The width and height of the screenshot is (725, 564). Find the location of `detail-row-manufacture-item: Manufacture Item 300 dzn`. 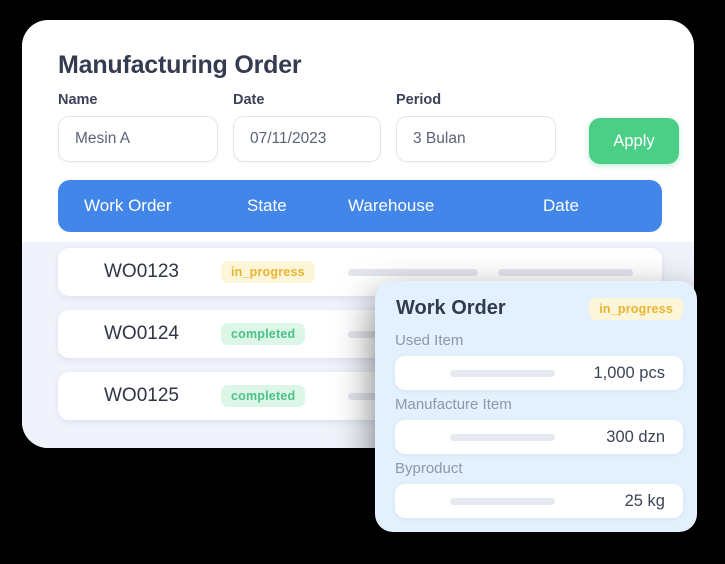

detail-row-manufacture-item: Manufacture Item 300 dzn is located at coordinates (539, 425).